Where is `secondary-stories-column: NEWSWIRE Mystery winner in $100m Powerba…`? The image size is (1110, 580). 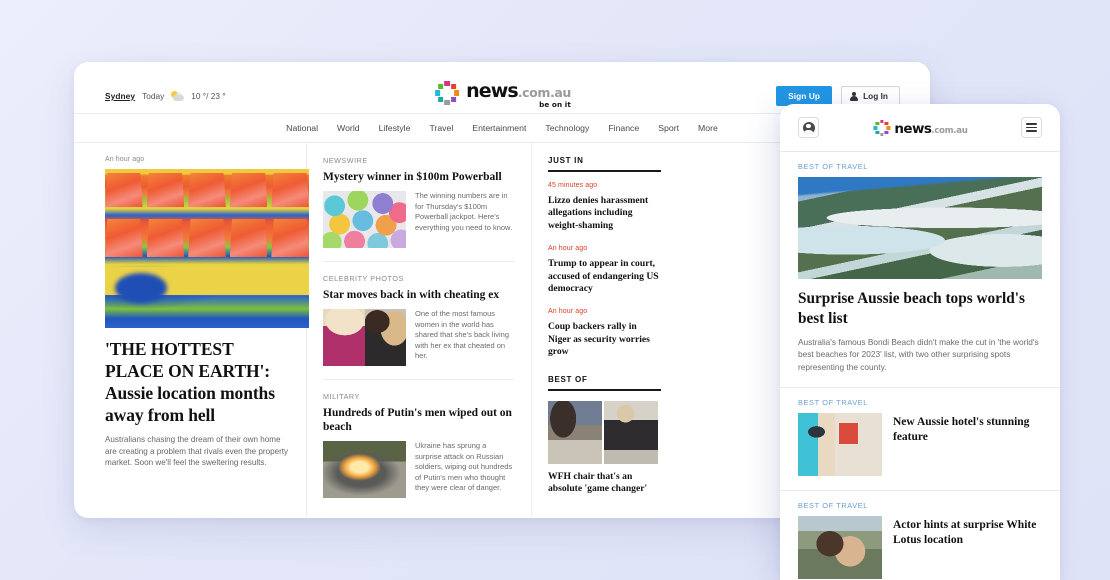 secondary-stories-column: NEWSWIRE Mystery winner in $100m Powerba… is located at coordinates (418, 330).